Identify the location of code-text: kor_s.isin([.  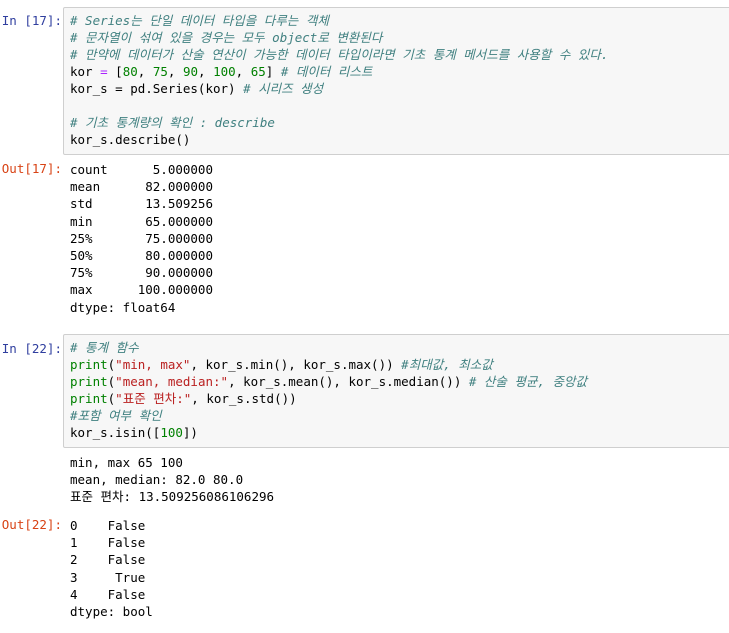
(115, 432).